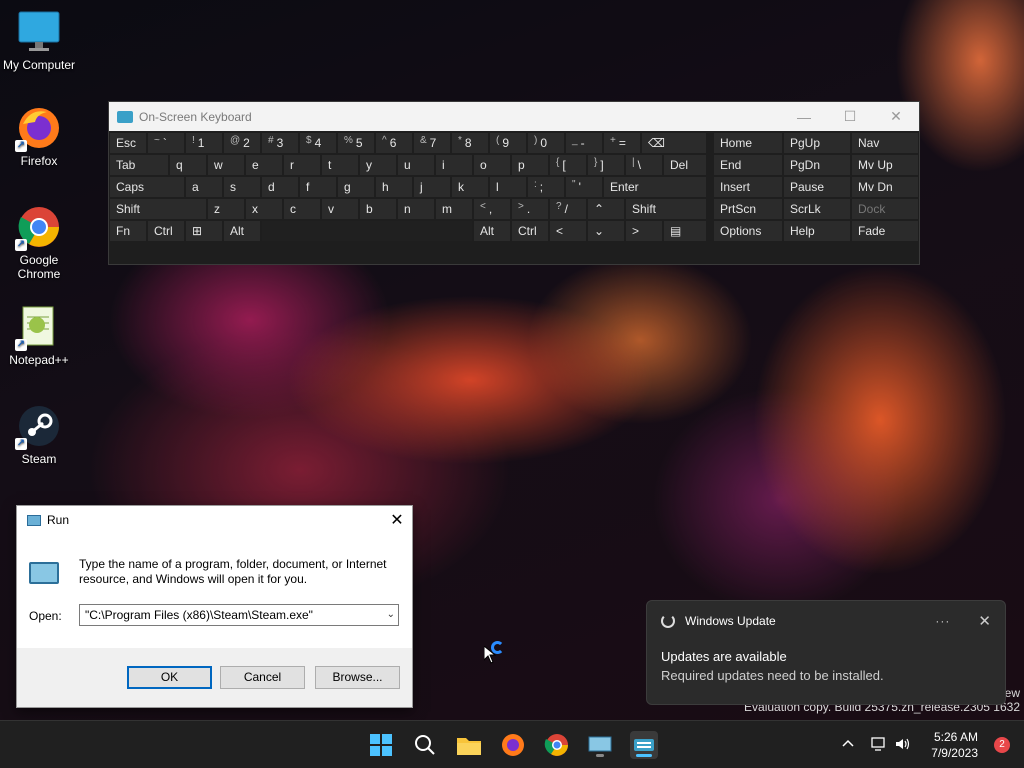 This screenshot has height=768, width=1024. Describe the element at coordinates (416, 165) in the screenshot. I see `osk-key: u` at that location.